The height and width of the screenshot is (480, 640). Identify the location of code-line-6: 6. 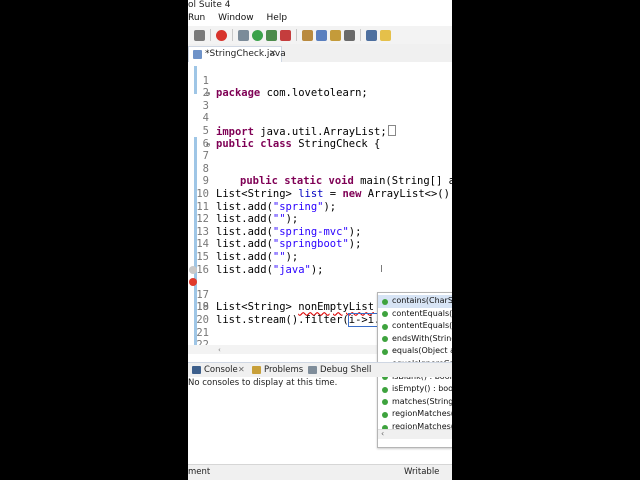
(320, 137).